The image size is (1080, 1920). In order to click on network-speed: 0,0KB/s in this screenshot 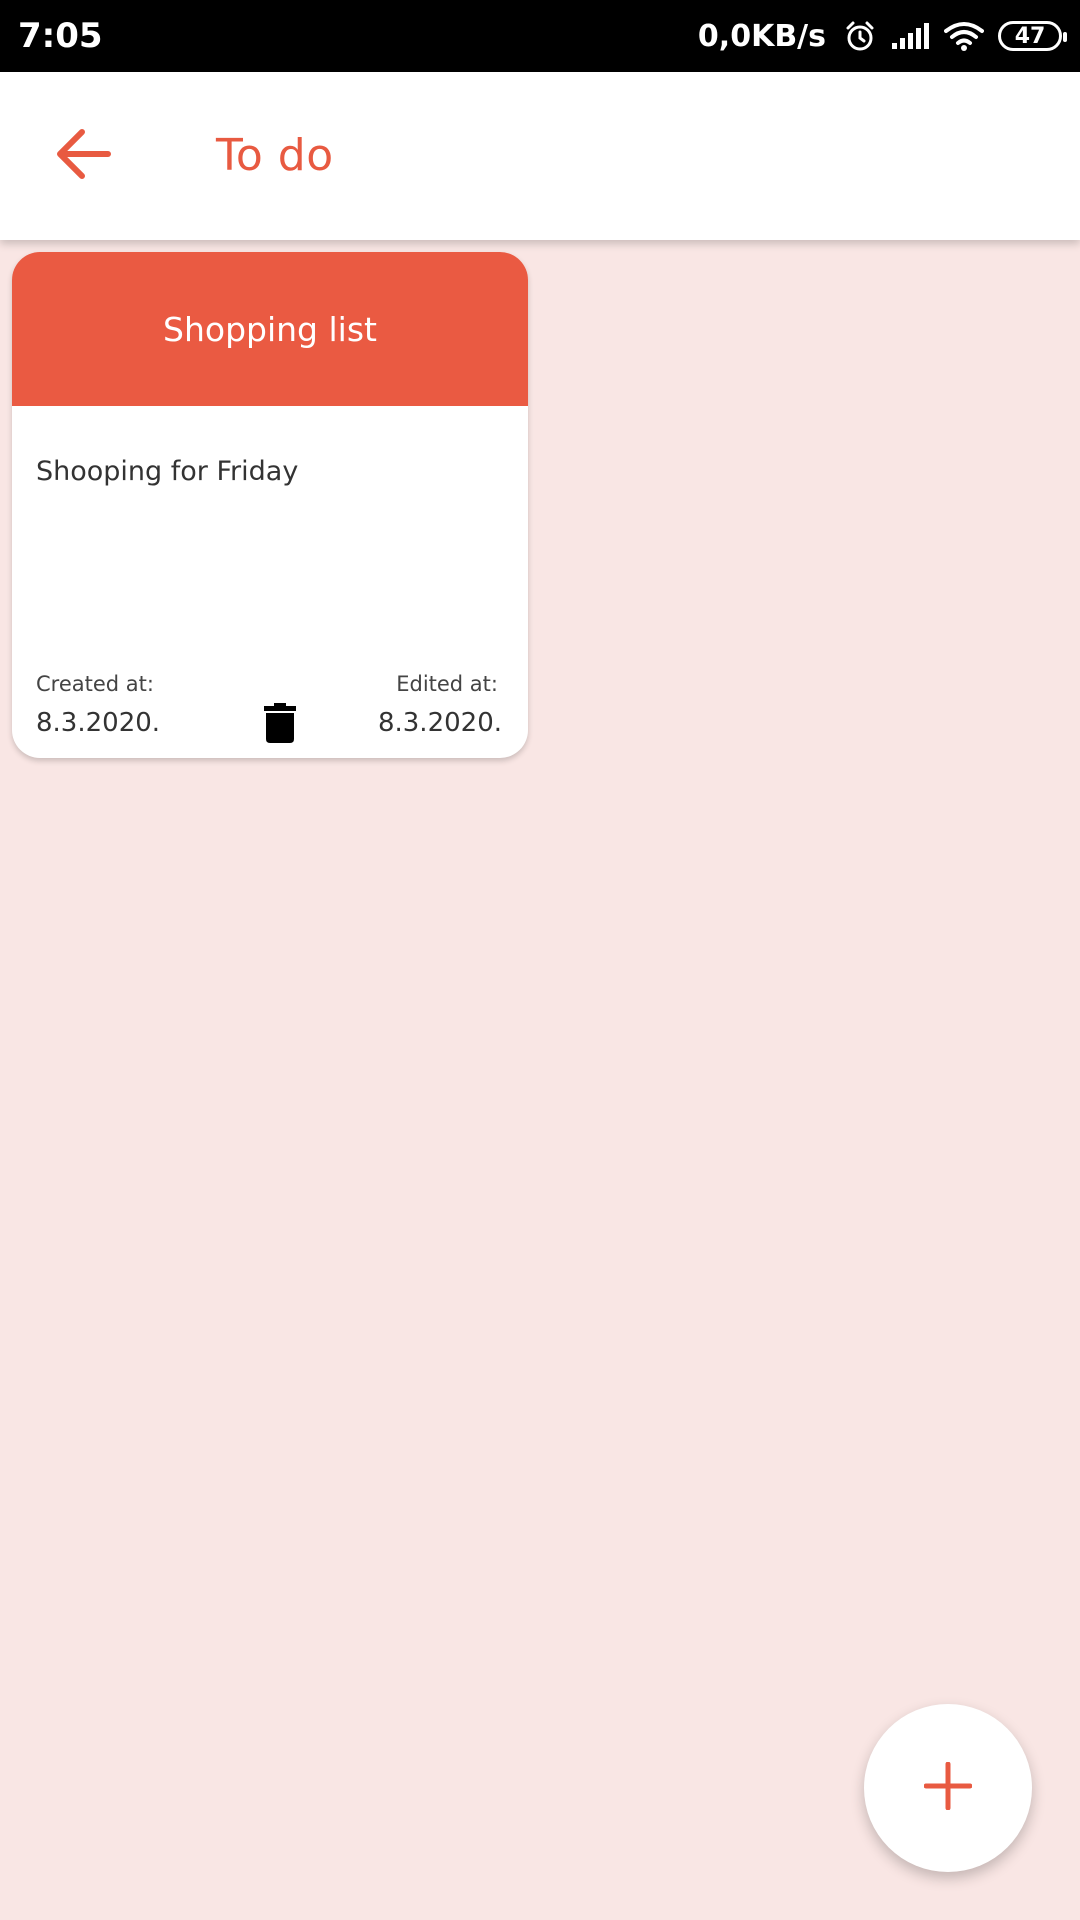, I will do `click(761, 36)`.